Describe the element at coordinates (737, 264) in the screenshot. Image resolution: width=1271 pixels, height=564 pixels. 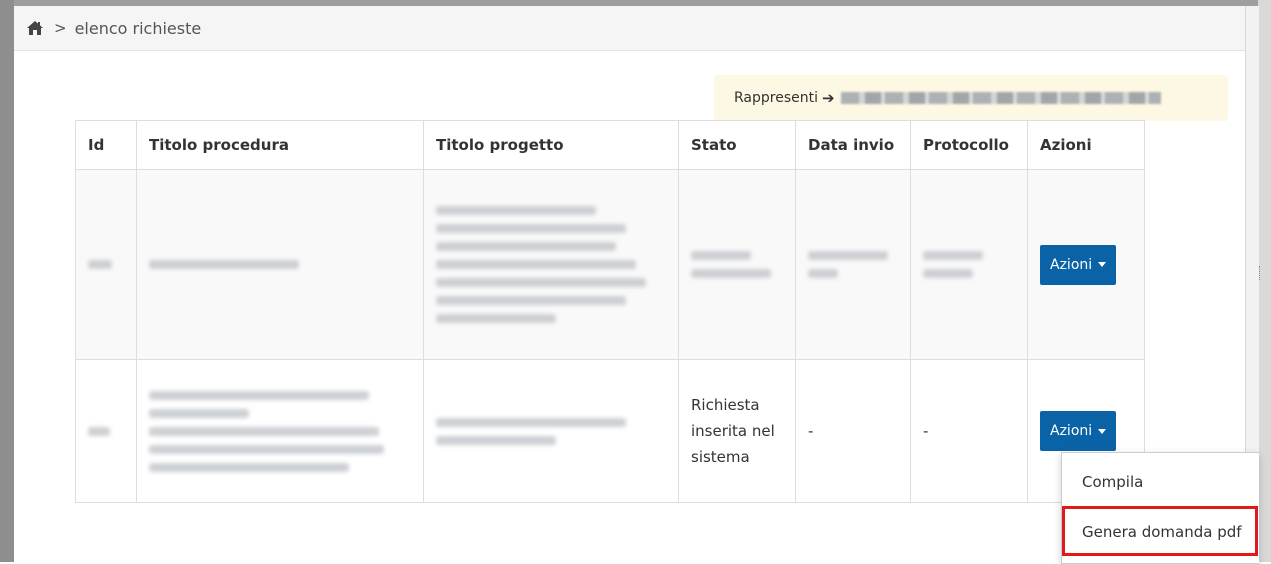
I see `cell-stato` at that location.